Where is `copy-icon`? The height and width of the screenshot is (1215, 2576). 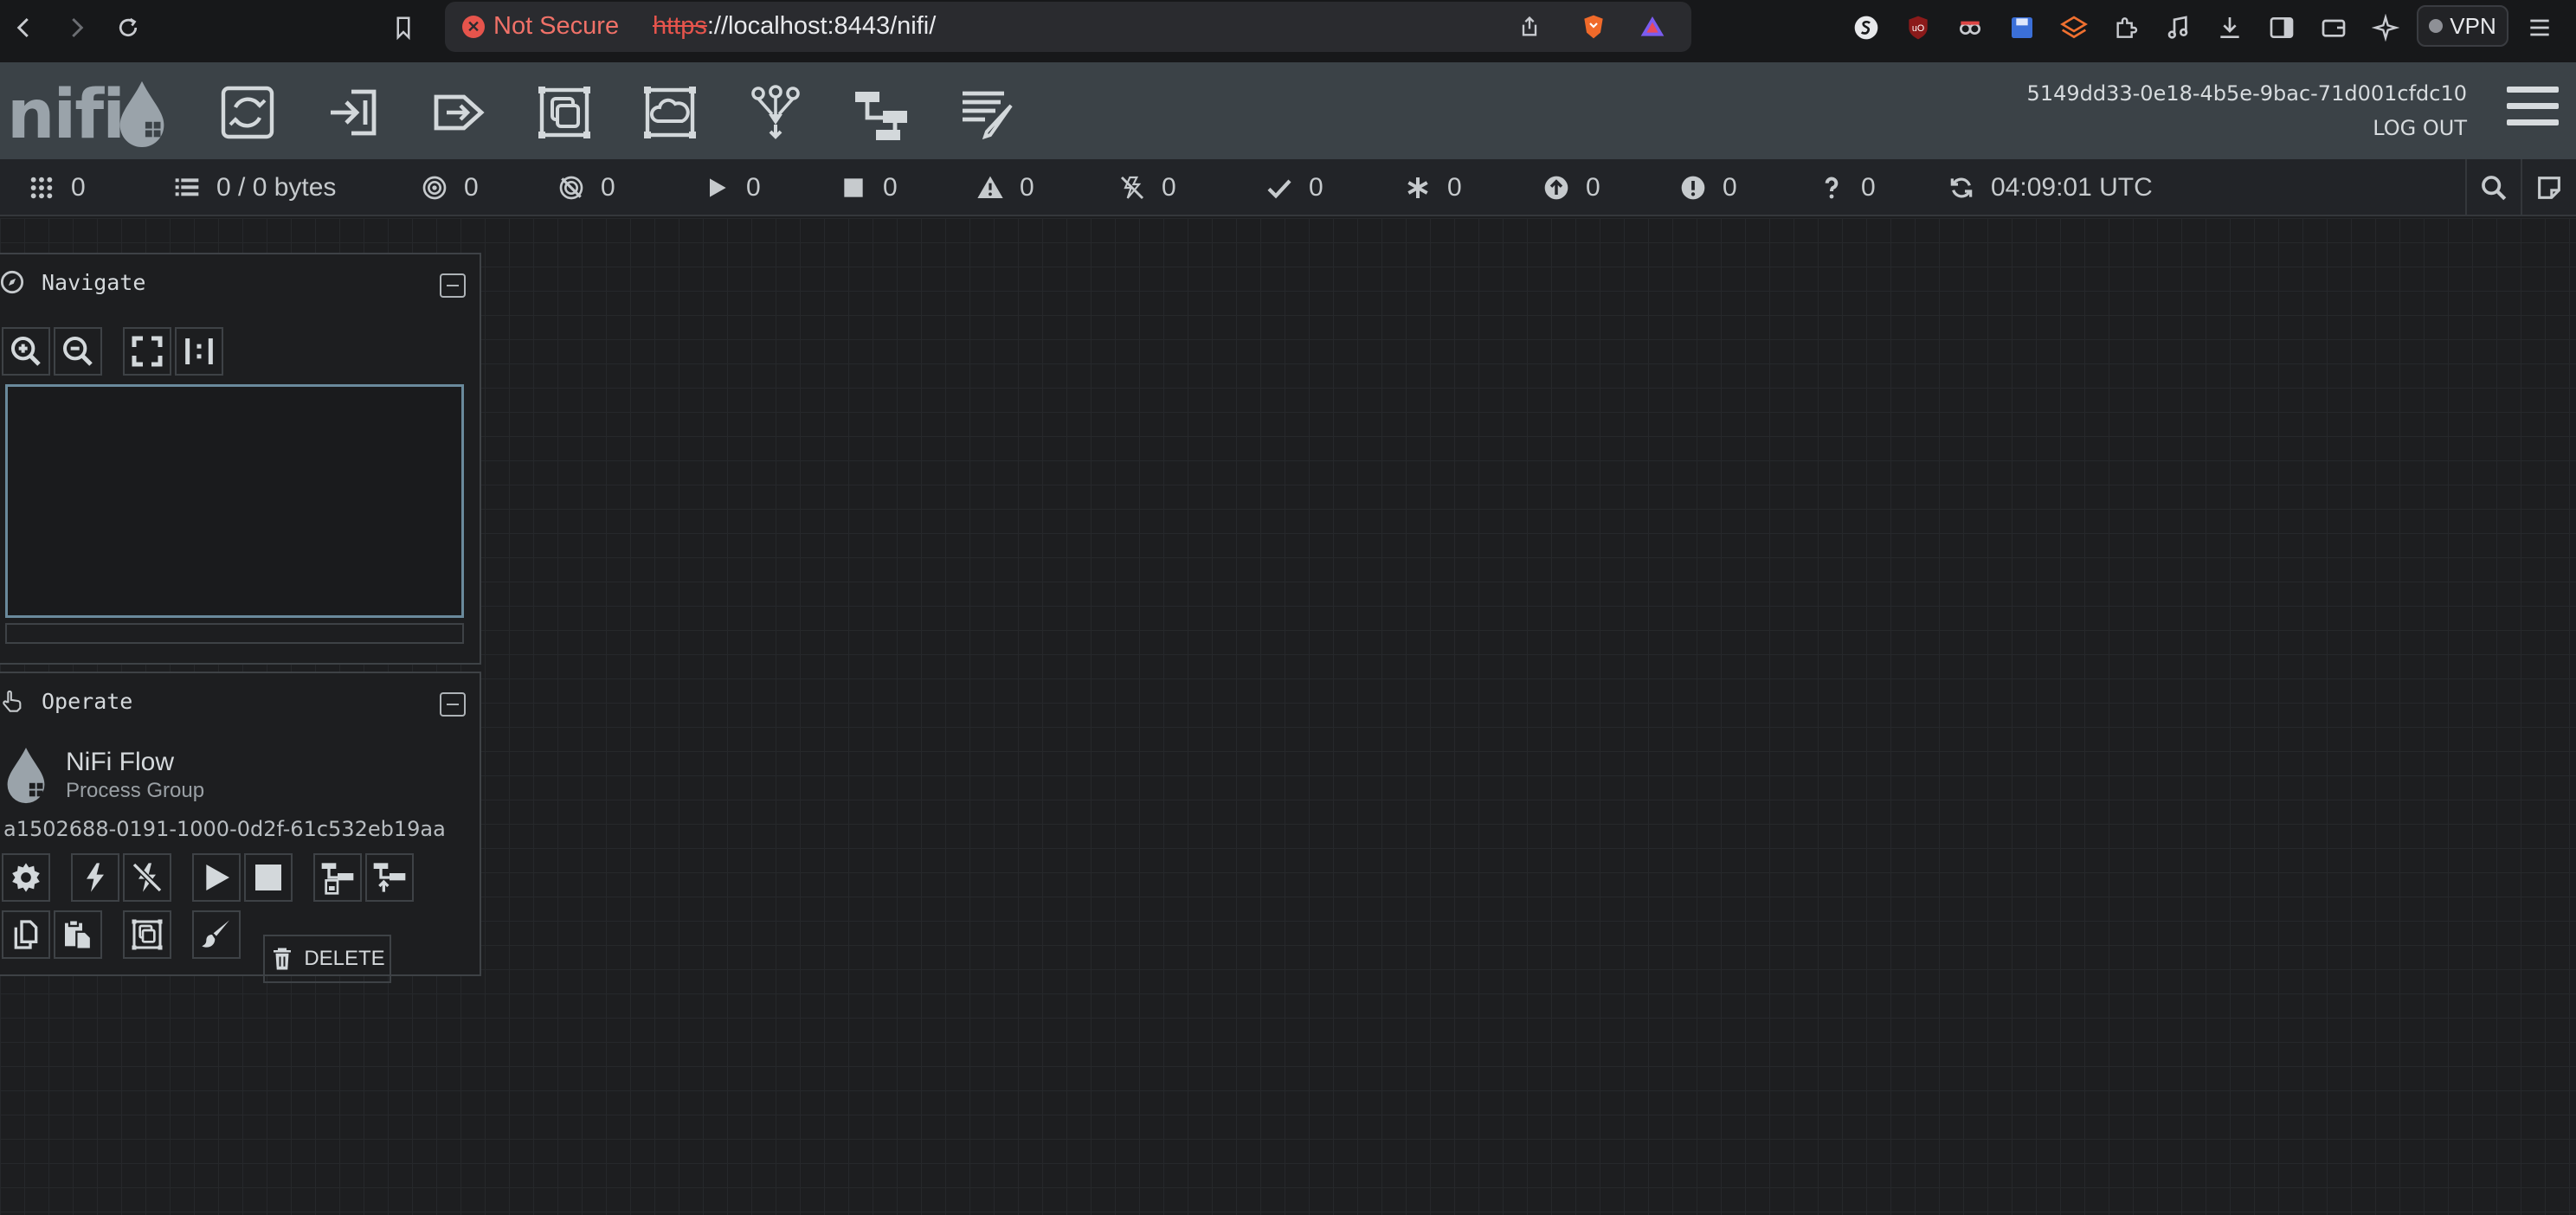 copy-icon is located at coordinates (26, 934).